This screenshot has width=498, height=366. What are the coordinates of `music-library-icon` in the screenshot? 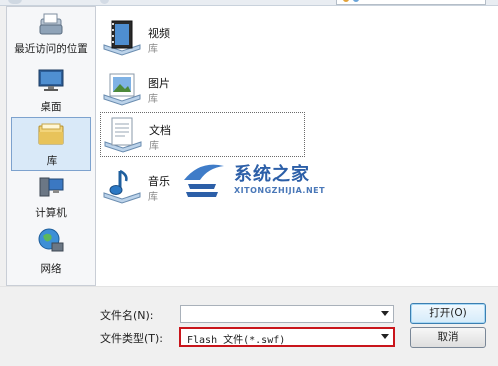 It's located at (122, 186).